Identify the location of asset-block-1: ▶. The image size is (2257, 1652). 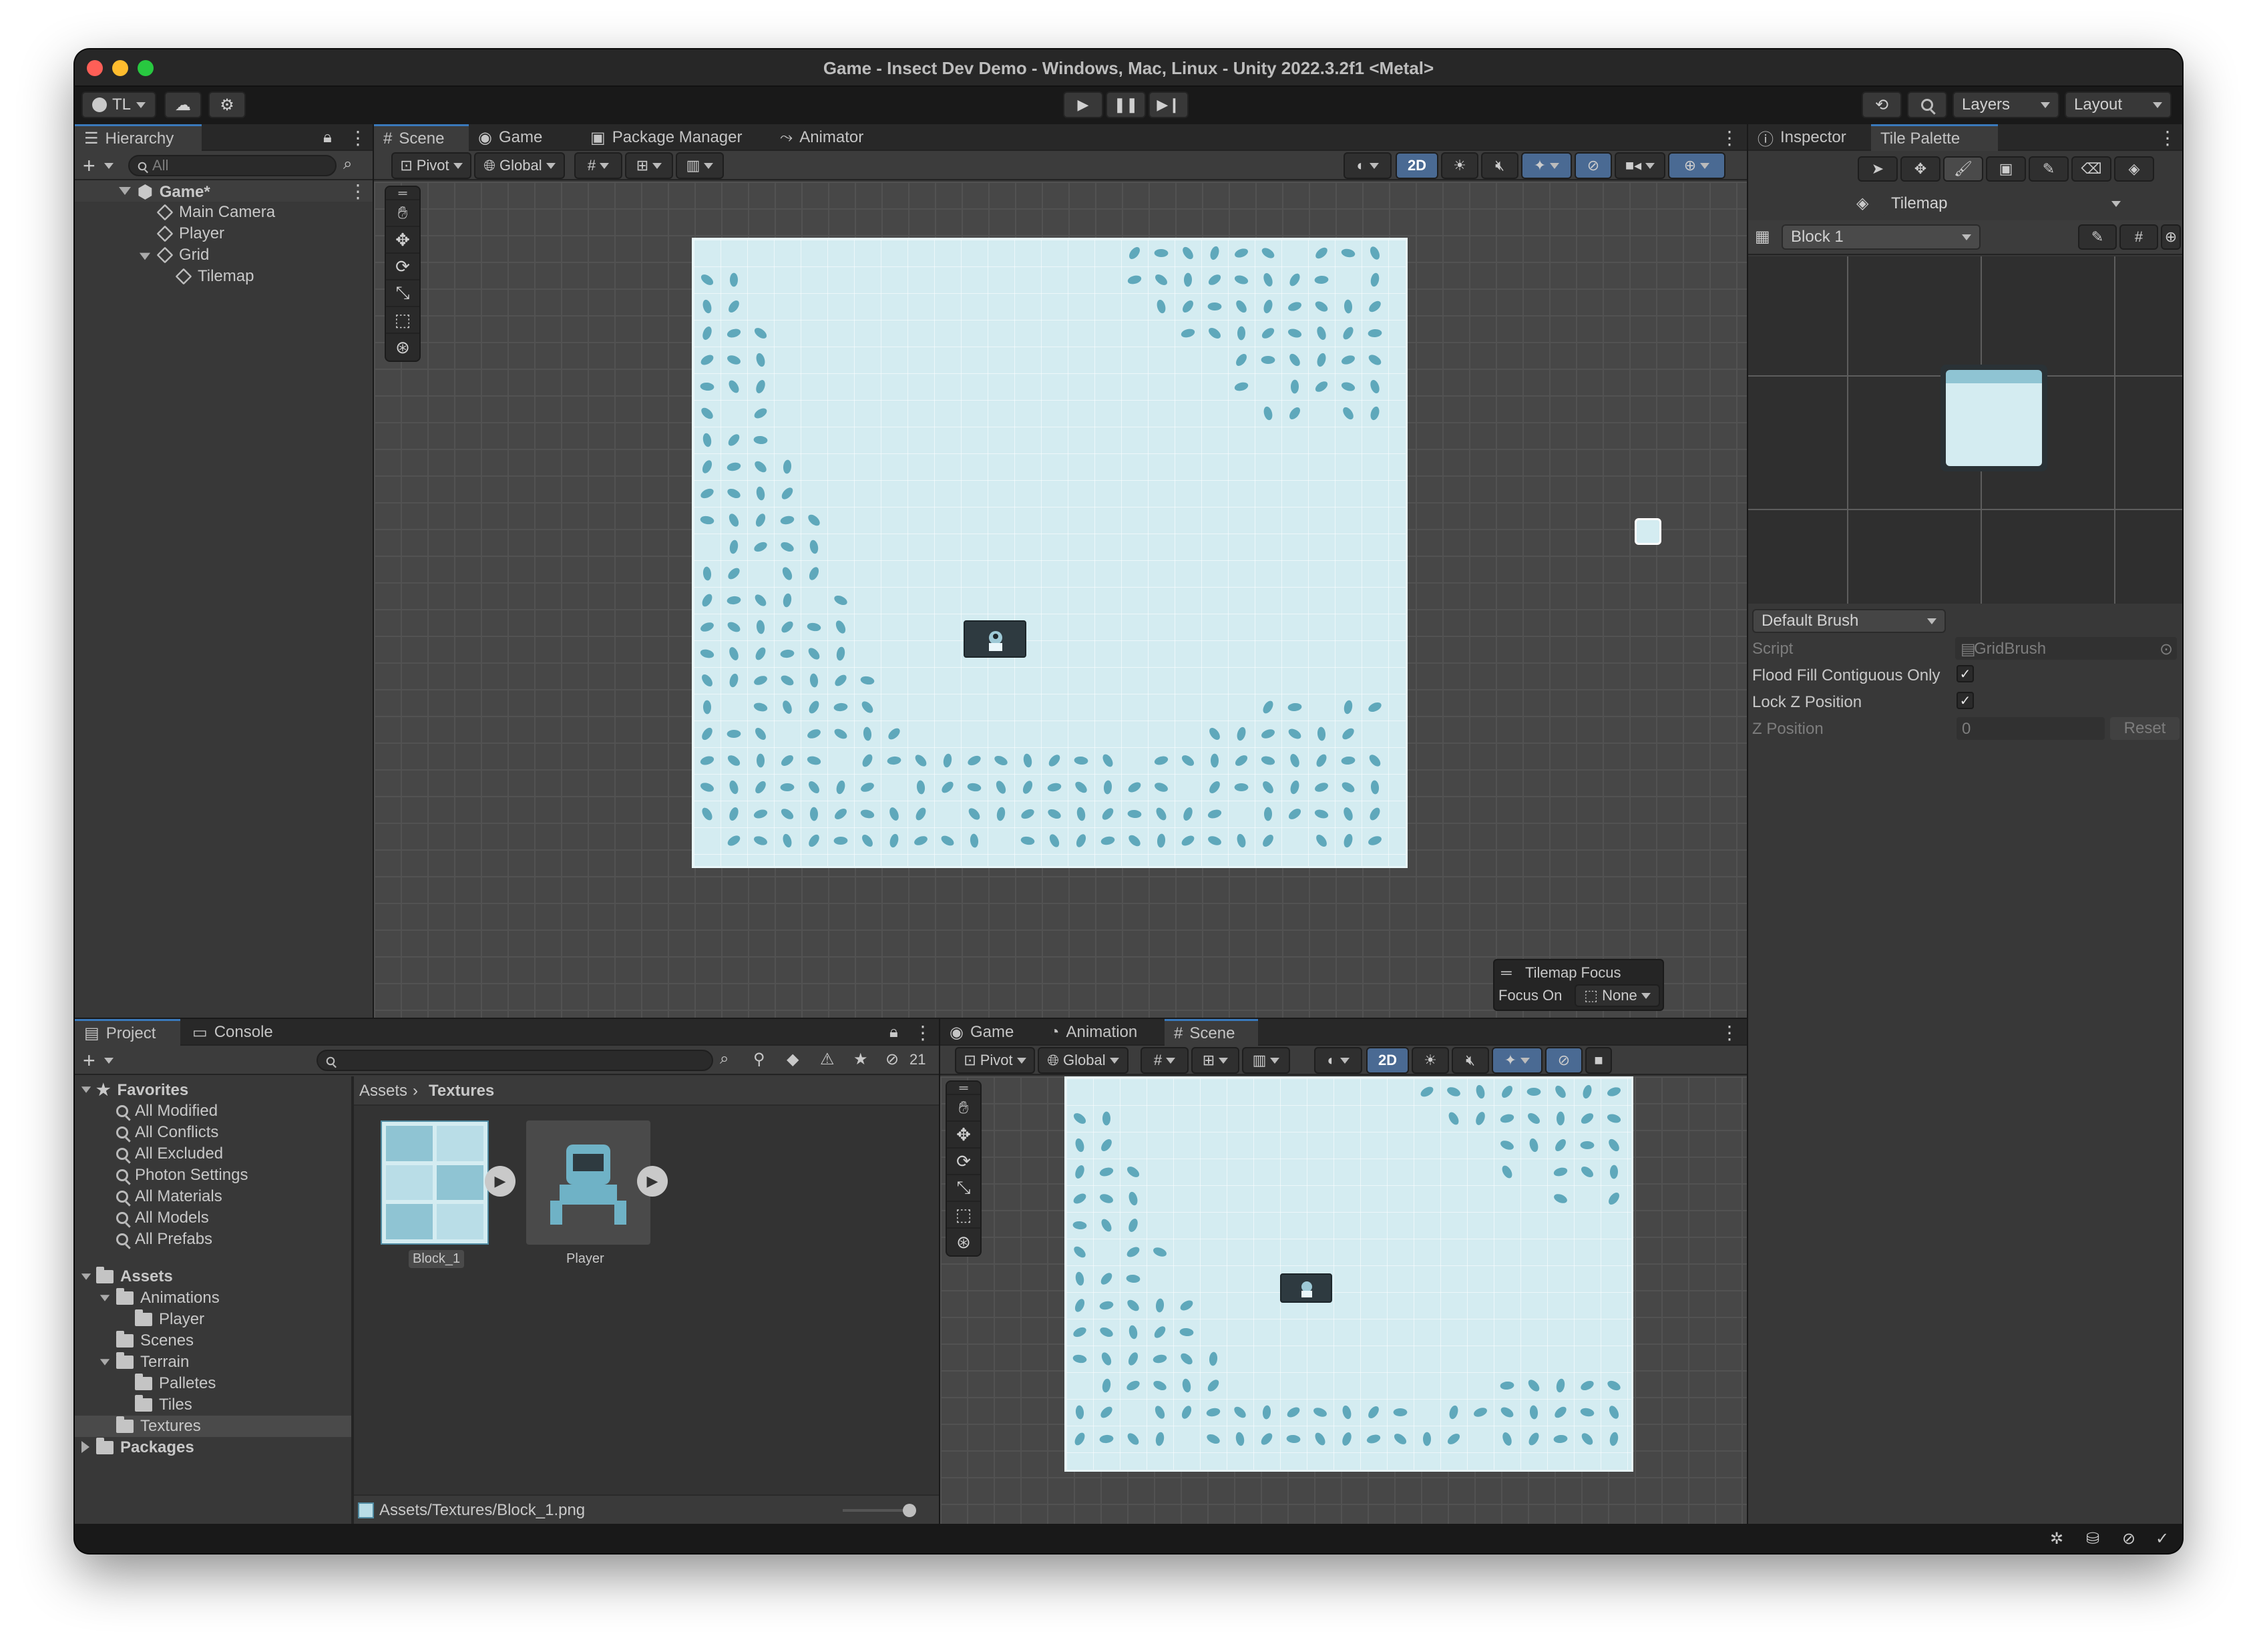
(448, 1182).